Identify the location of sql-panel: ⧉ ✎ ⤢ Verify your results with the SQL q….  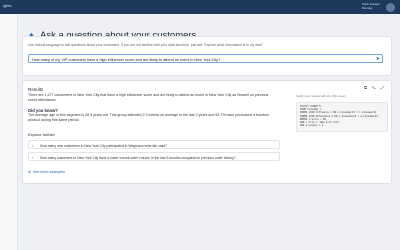
(342, 133).